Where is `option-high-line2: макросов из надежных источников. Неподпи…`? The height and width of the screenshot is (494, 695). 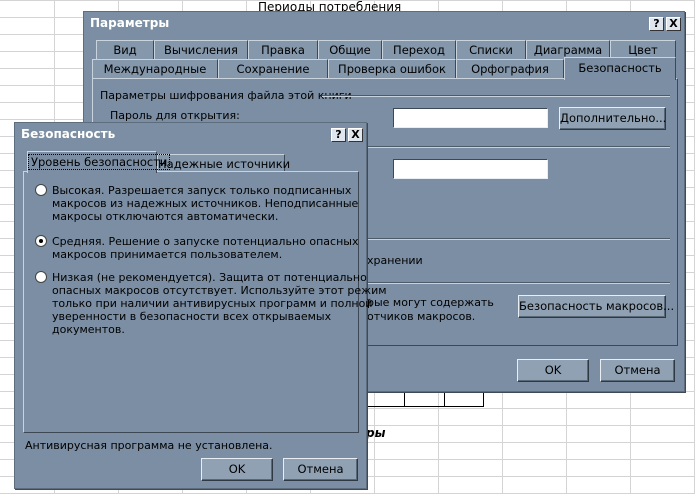 option-high-line2: макросов из надежных источников. Неподпи… is located at coordinates (205, 203).